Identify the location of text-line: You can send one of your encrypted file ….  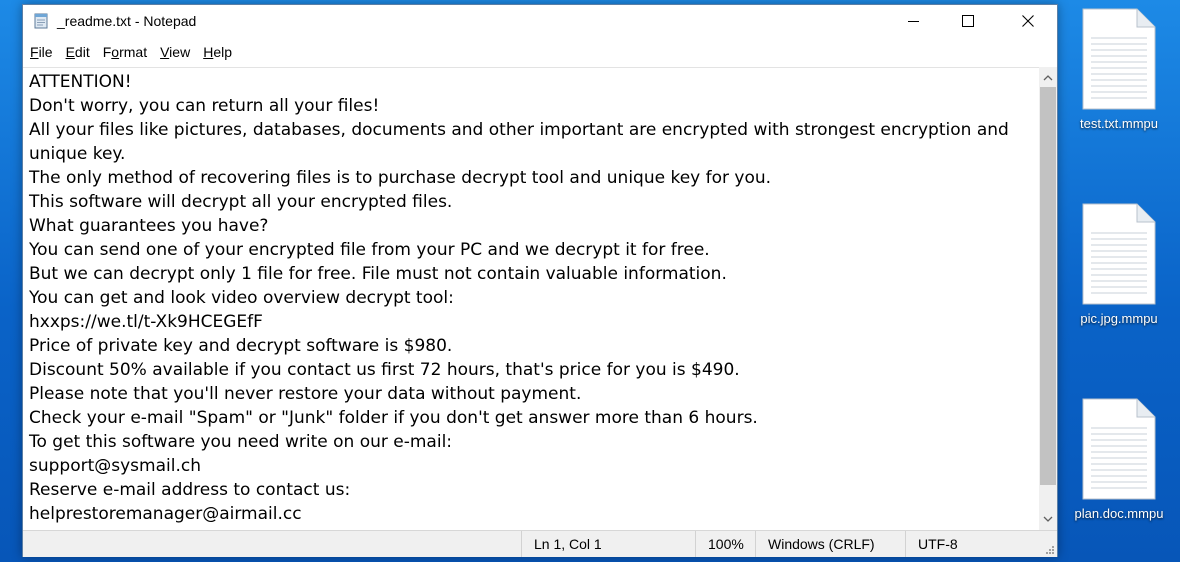
(369, 250).